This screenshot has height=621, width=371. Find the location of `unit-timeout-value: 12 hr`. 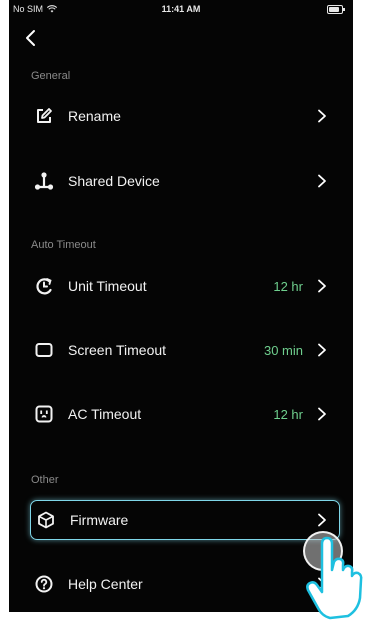

unit-timeout-value: 12 hr is located at coordinates (288, 286).